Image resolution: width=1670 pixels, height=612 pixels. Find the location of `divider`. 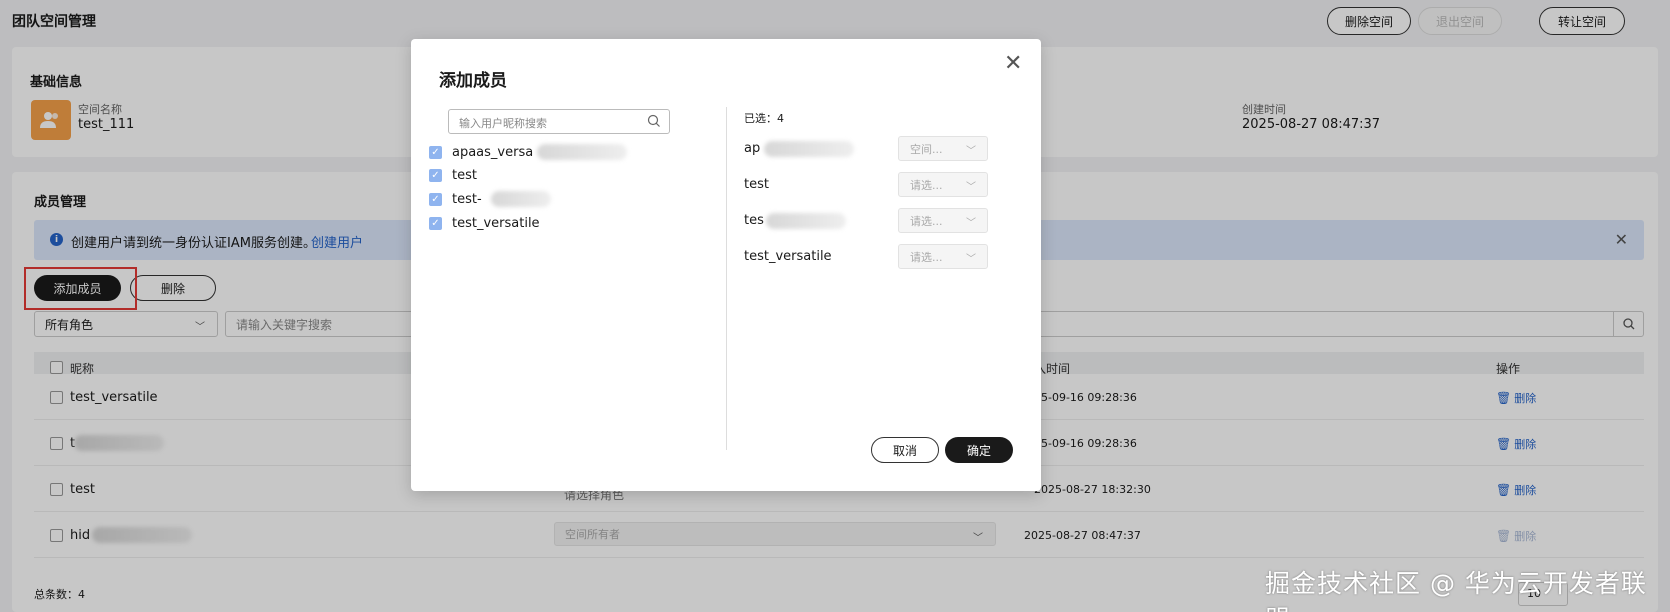

divider is located at coordinates (726, 278).